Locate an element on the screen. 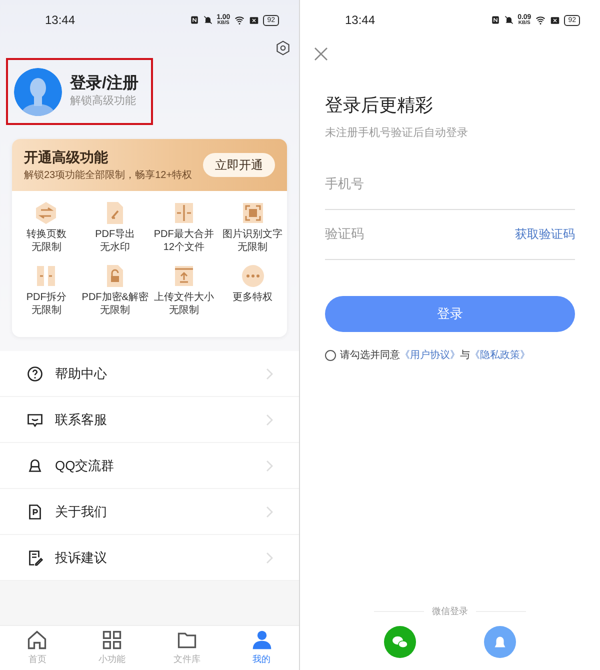 This screenshot has width=600, height=670. get-code-link: 获取验证码 is located at coordinates (545, 234).